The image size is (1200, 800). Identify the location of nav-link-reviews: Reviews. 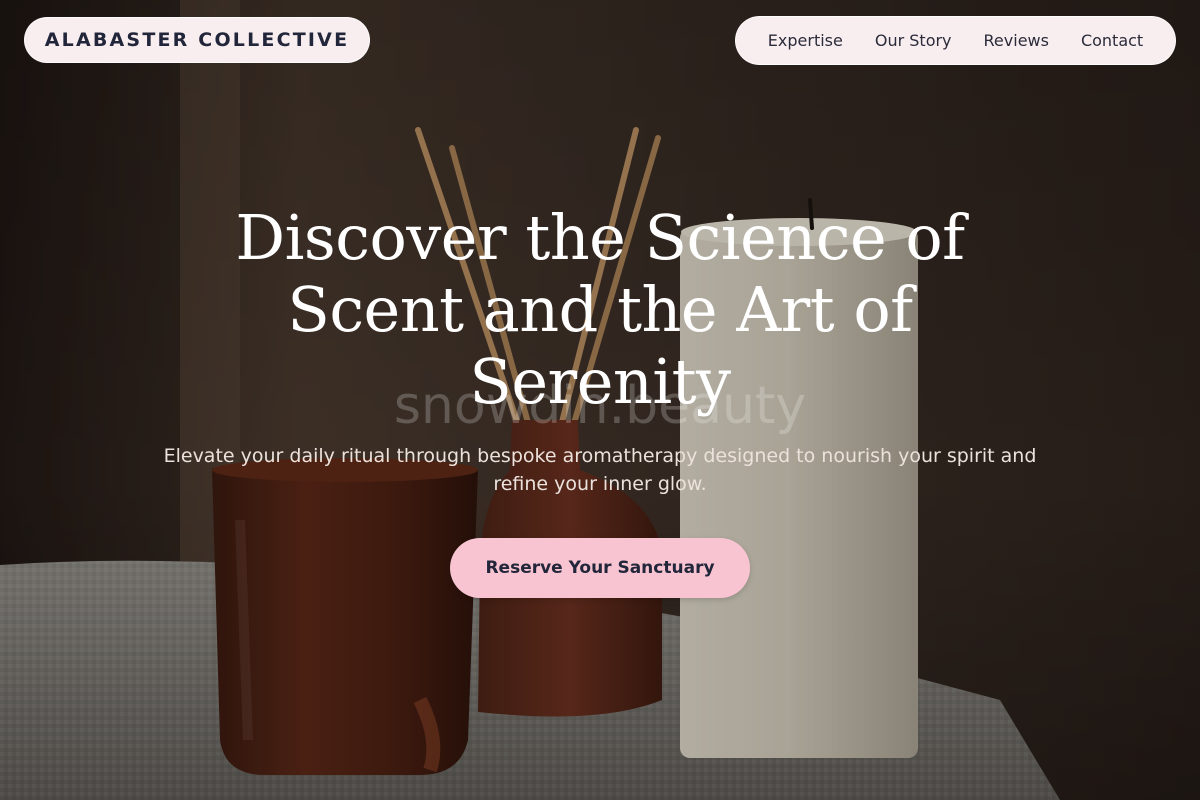
(1016, 40).